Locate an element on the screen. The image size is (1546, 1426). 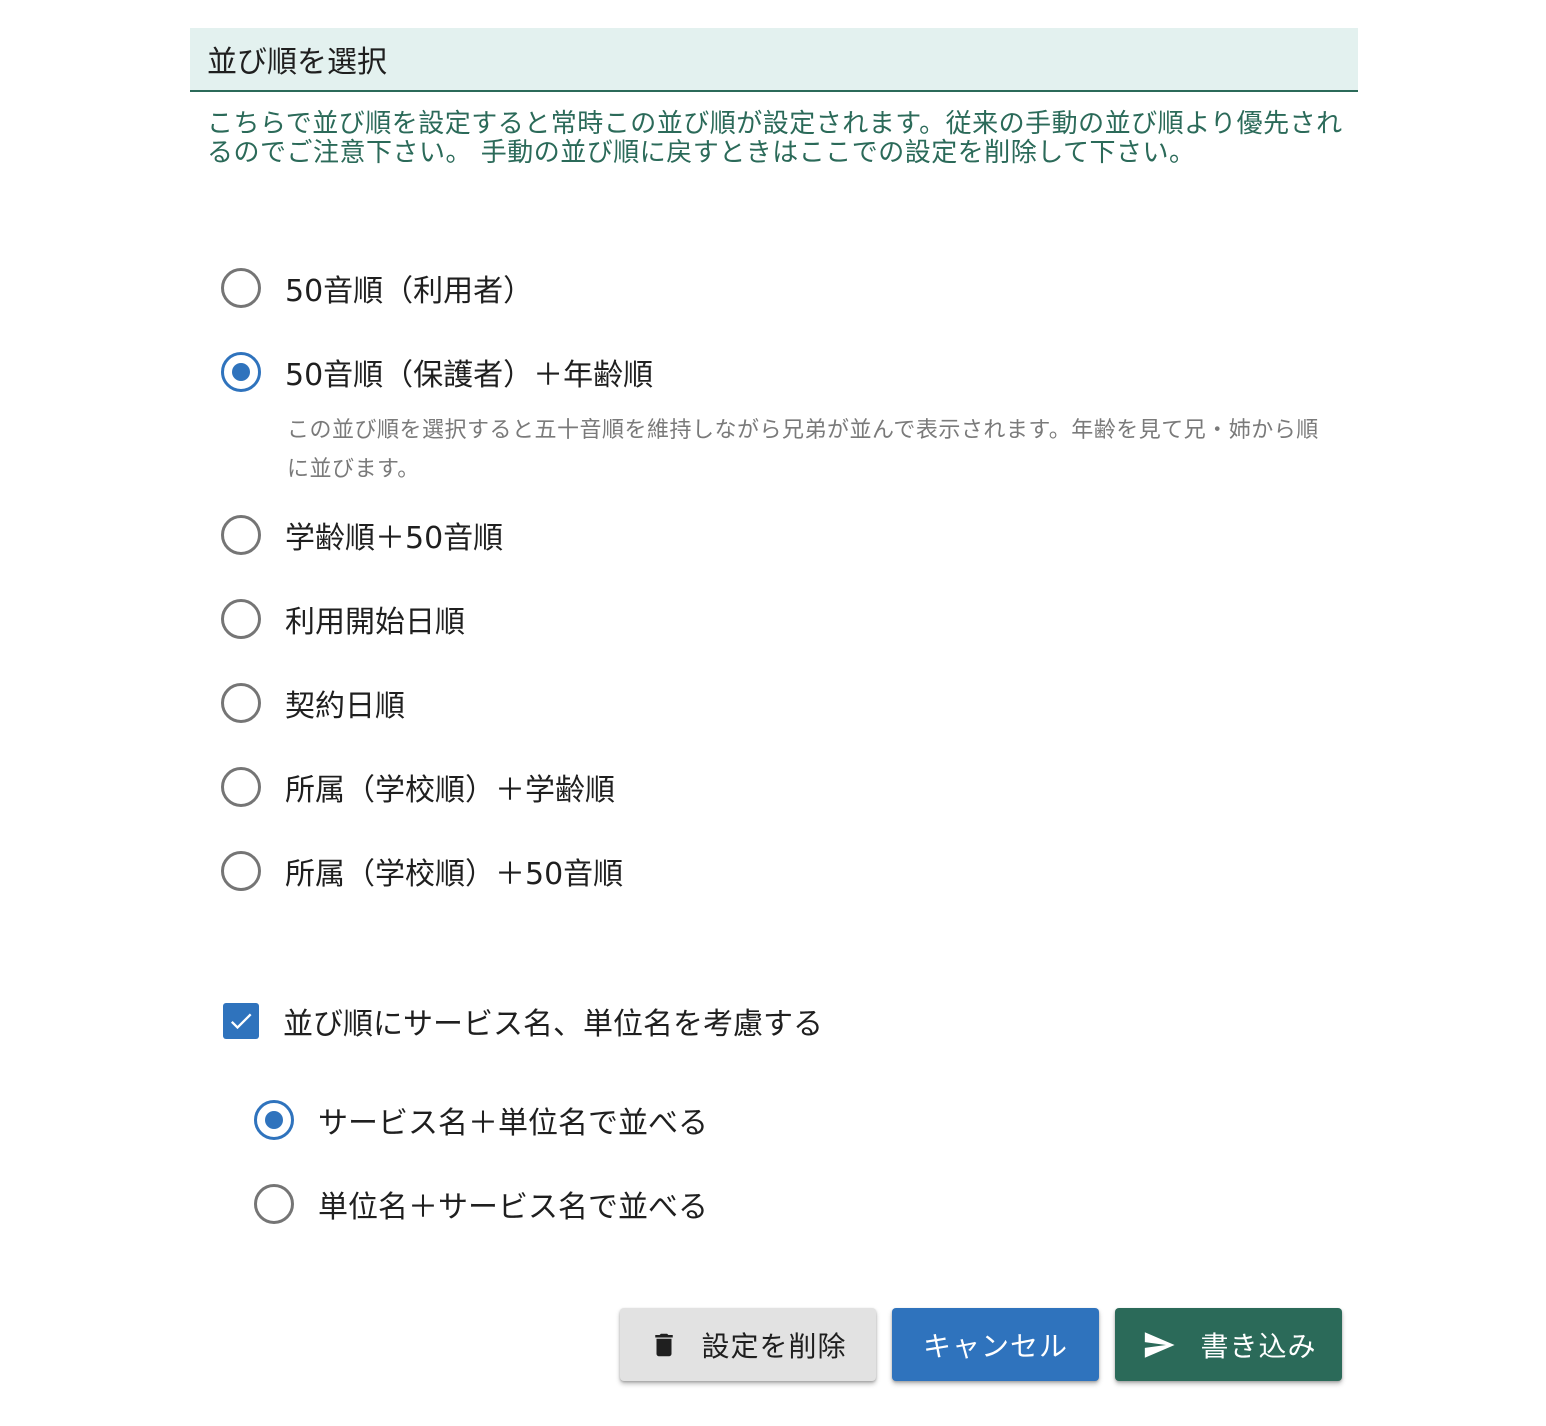
check-icon is located at coordinates (241, 1021).